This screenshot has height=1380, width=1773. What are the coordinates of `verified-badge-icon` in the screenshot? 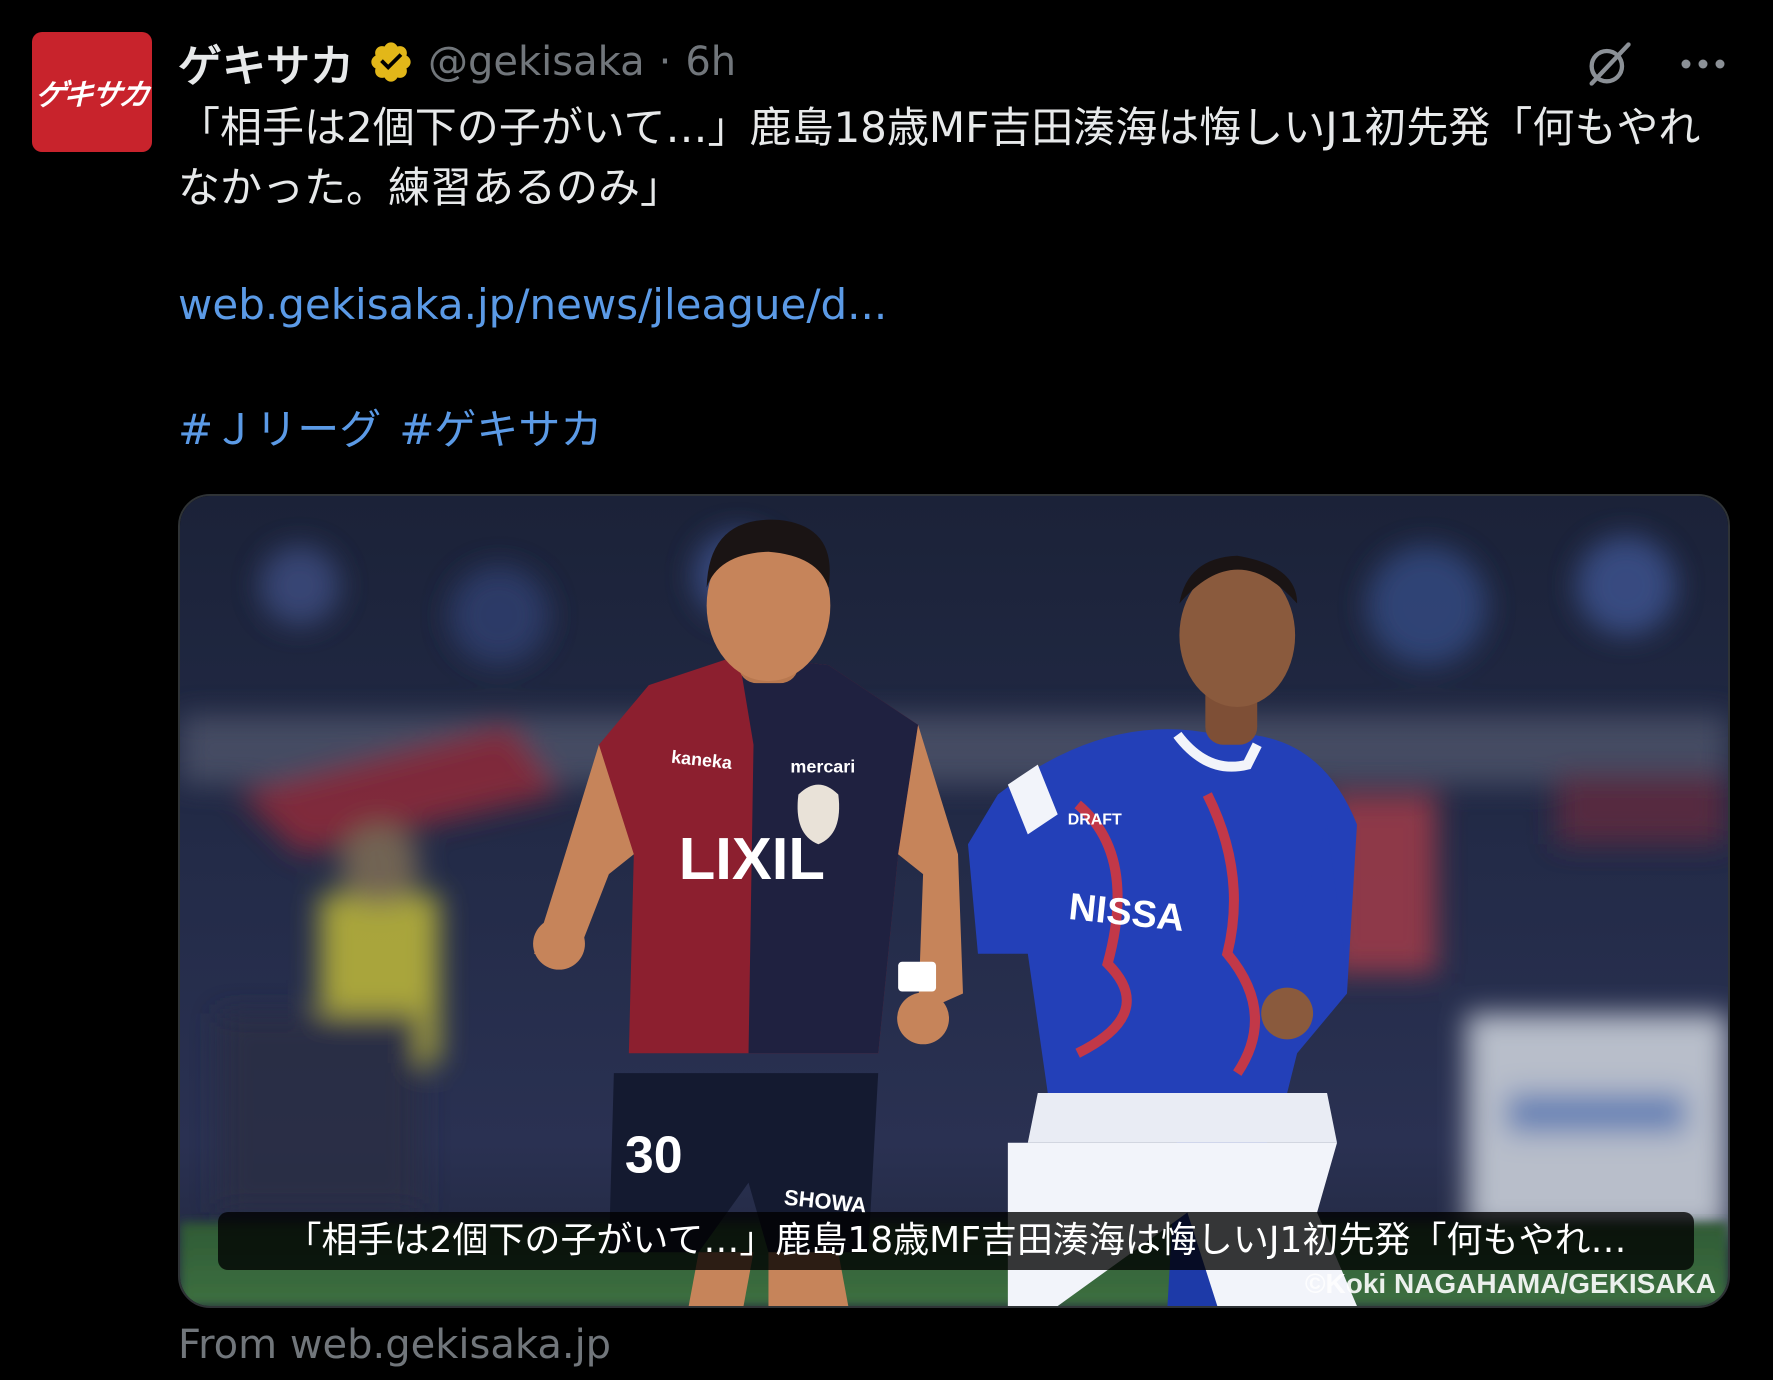 It's located at (391, 62).